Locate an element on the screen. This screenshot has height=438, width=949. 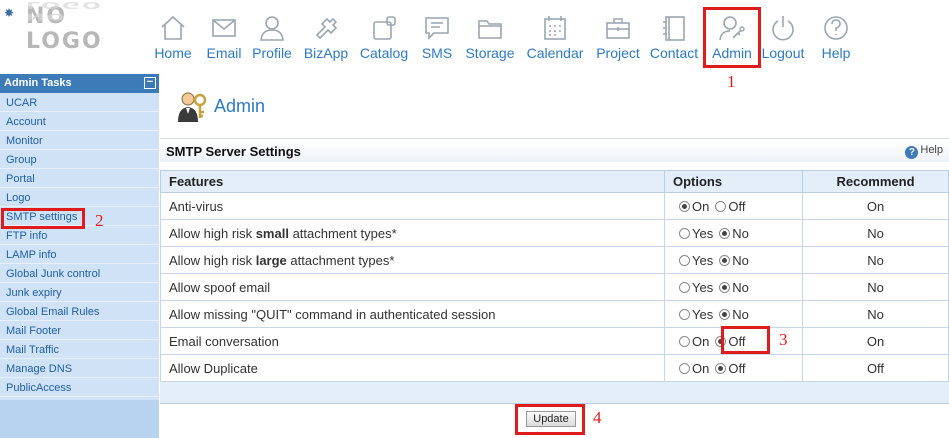
logo-star-icon: ✸ is located at coordinates (9, 13).